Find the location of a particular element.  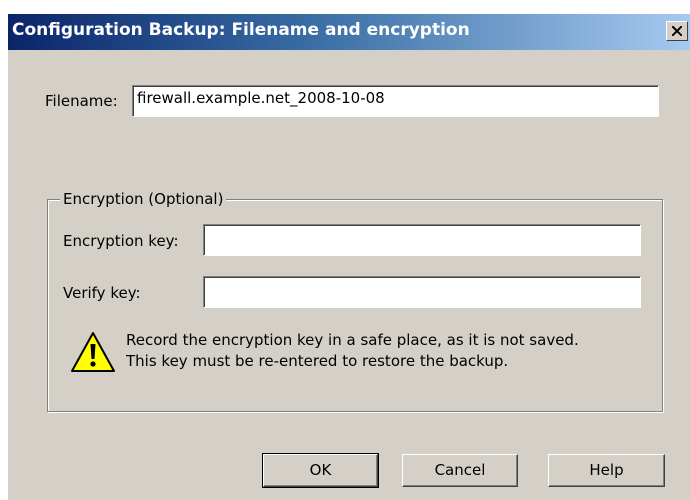

close-button is located at coordinates (677, 31).